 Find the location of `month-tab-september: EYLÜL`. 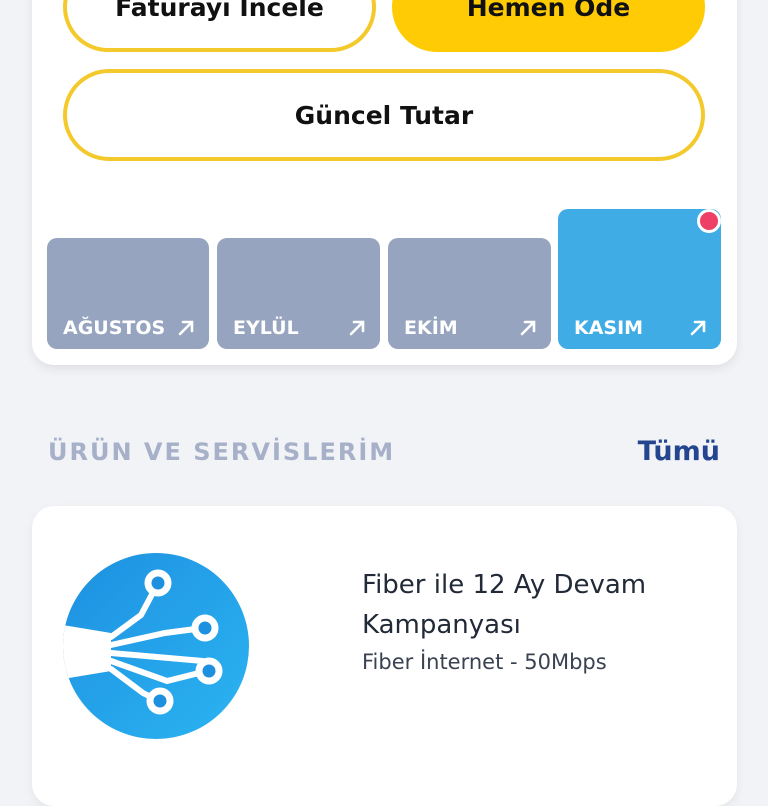

month-tab-september: EYLÜL is located at coordinates (298, 293).